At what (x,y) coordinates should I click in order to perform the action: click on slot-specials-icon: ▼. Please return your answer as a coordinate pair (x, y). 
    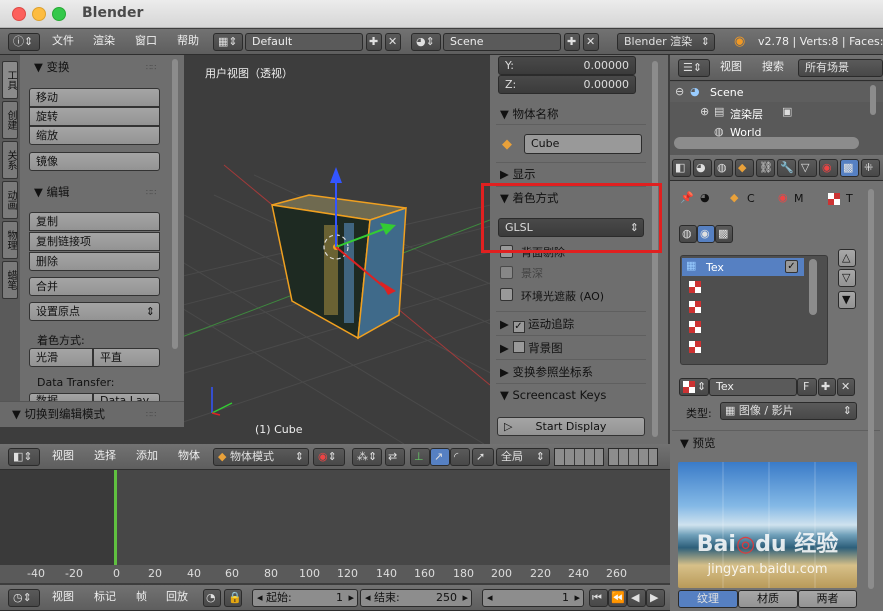
    Looking at the image, I should click on (847, 300).